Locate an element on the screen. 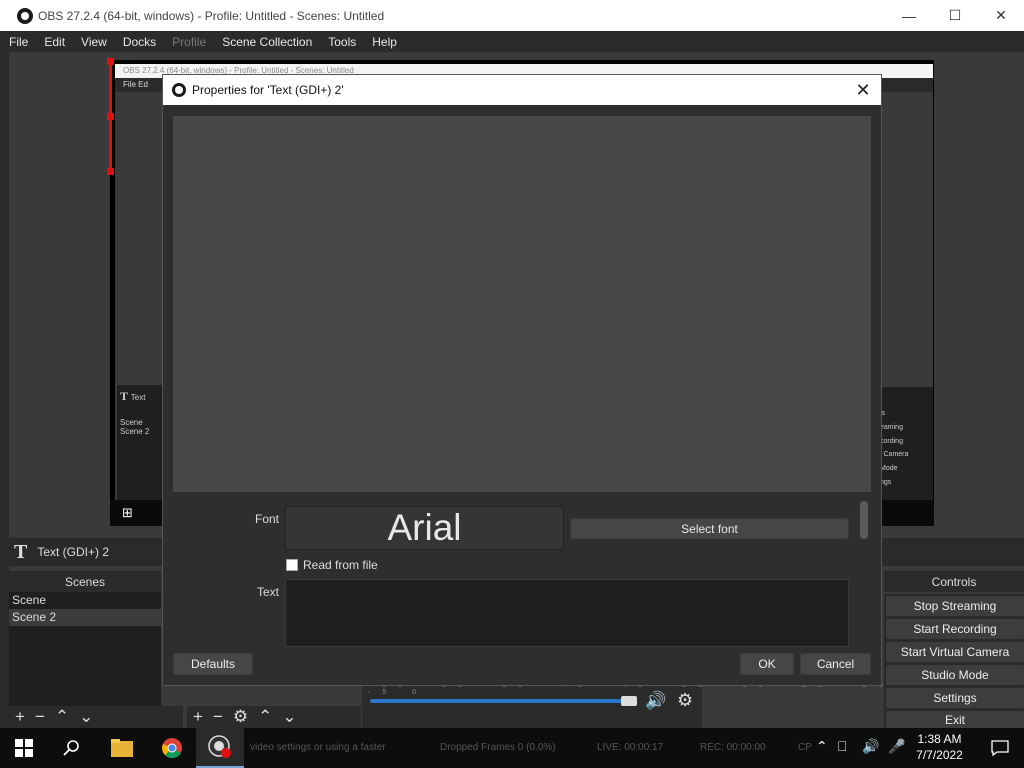 The height and width of the screenshot is (768, 1024). stop-streaming-button: Stop Streaming is located at coordinates (955, 606).